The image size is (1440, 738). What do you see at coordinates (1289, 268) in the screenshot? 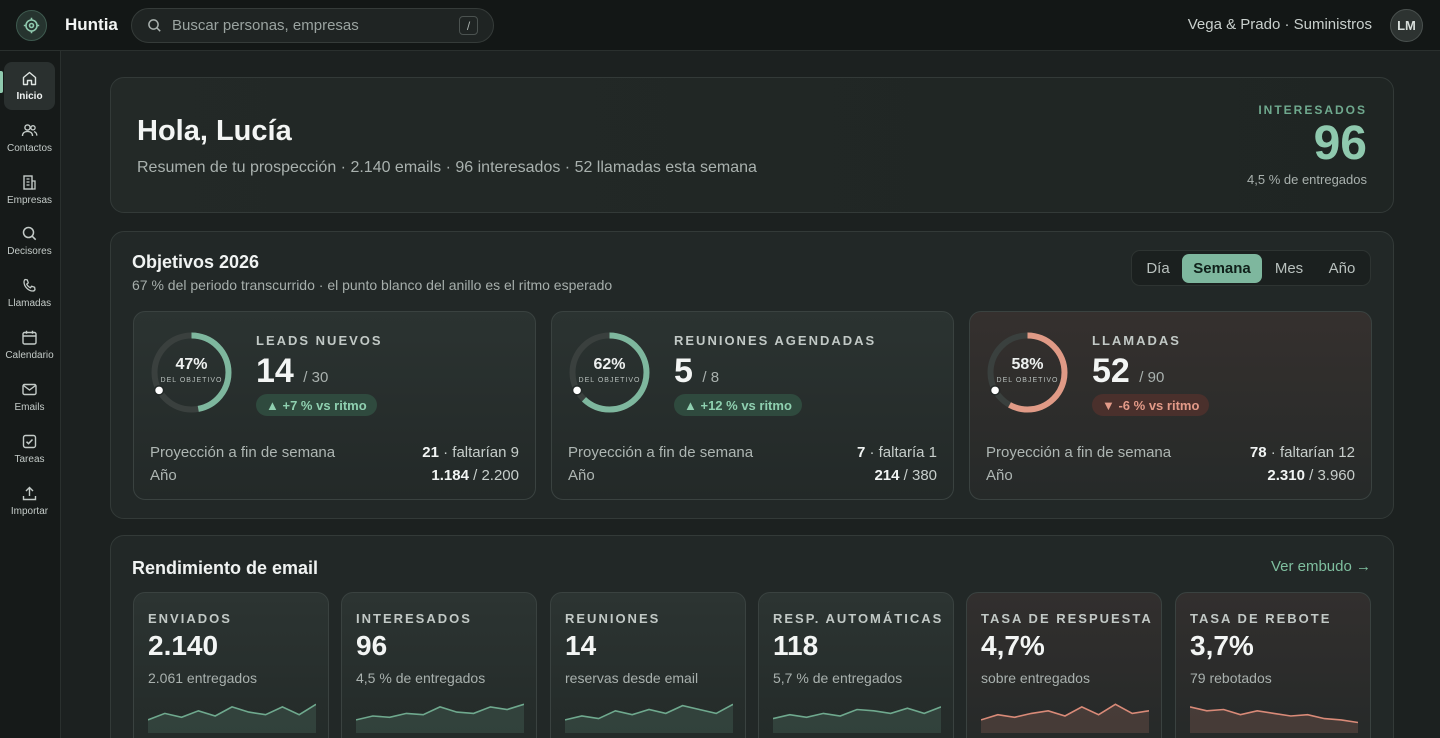
I see `period-mes: Mes` at bounding box center [1289, 268].